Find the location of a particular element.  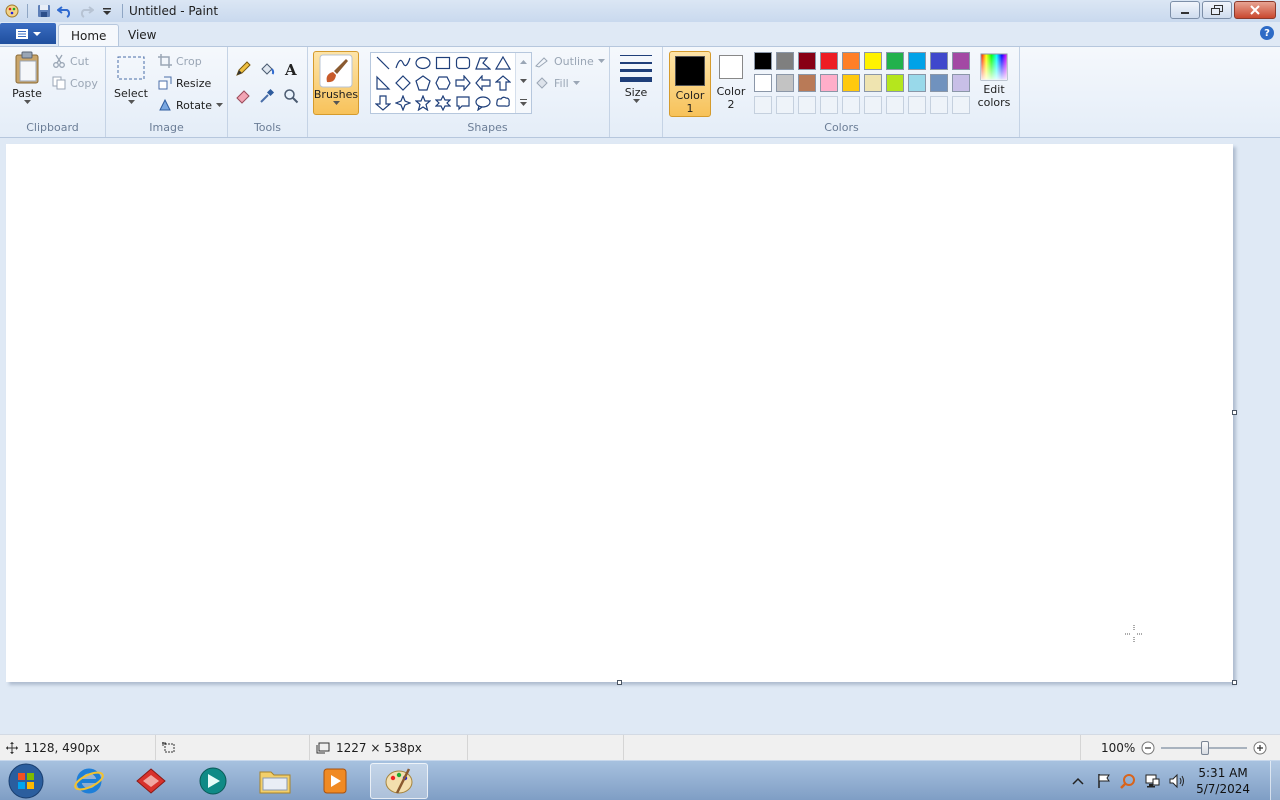

tab-view: View is located at coordinates (142, 35).